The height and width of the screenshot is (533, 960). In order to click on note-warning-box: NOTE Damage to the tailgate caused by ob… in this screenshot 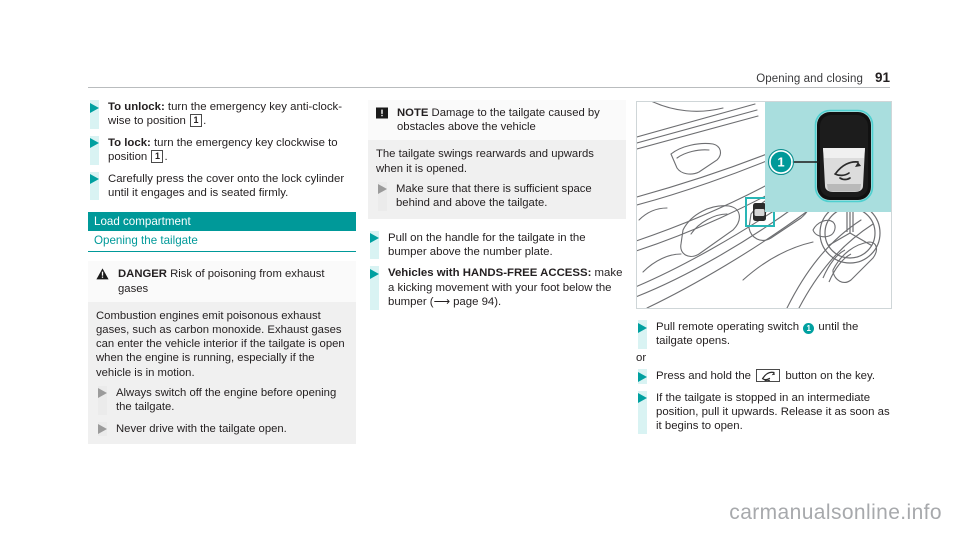, I will do `click(497, 159)`.